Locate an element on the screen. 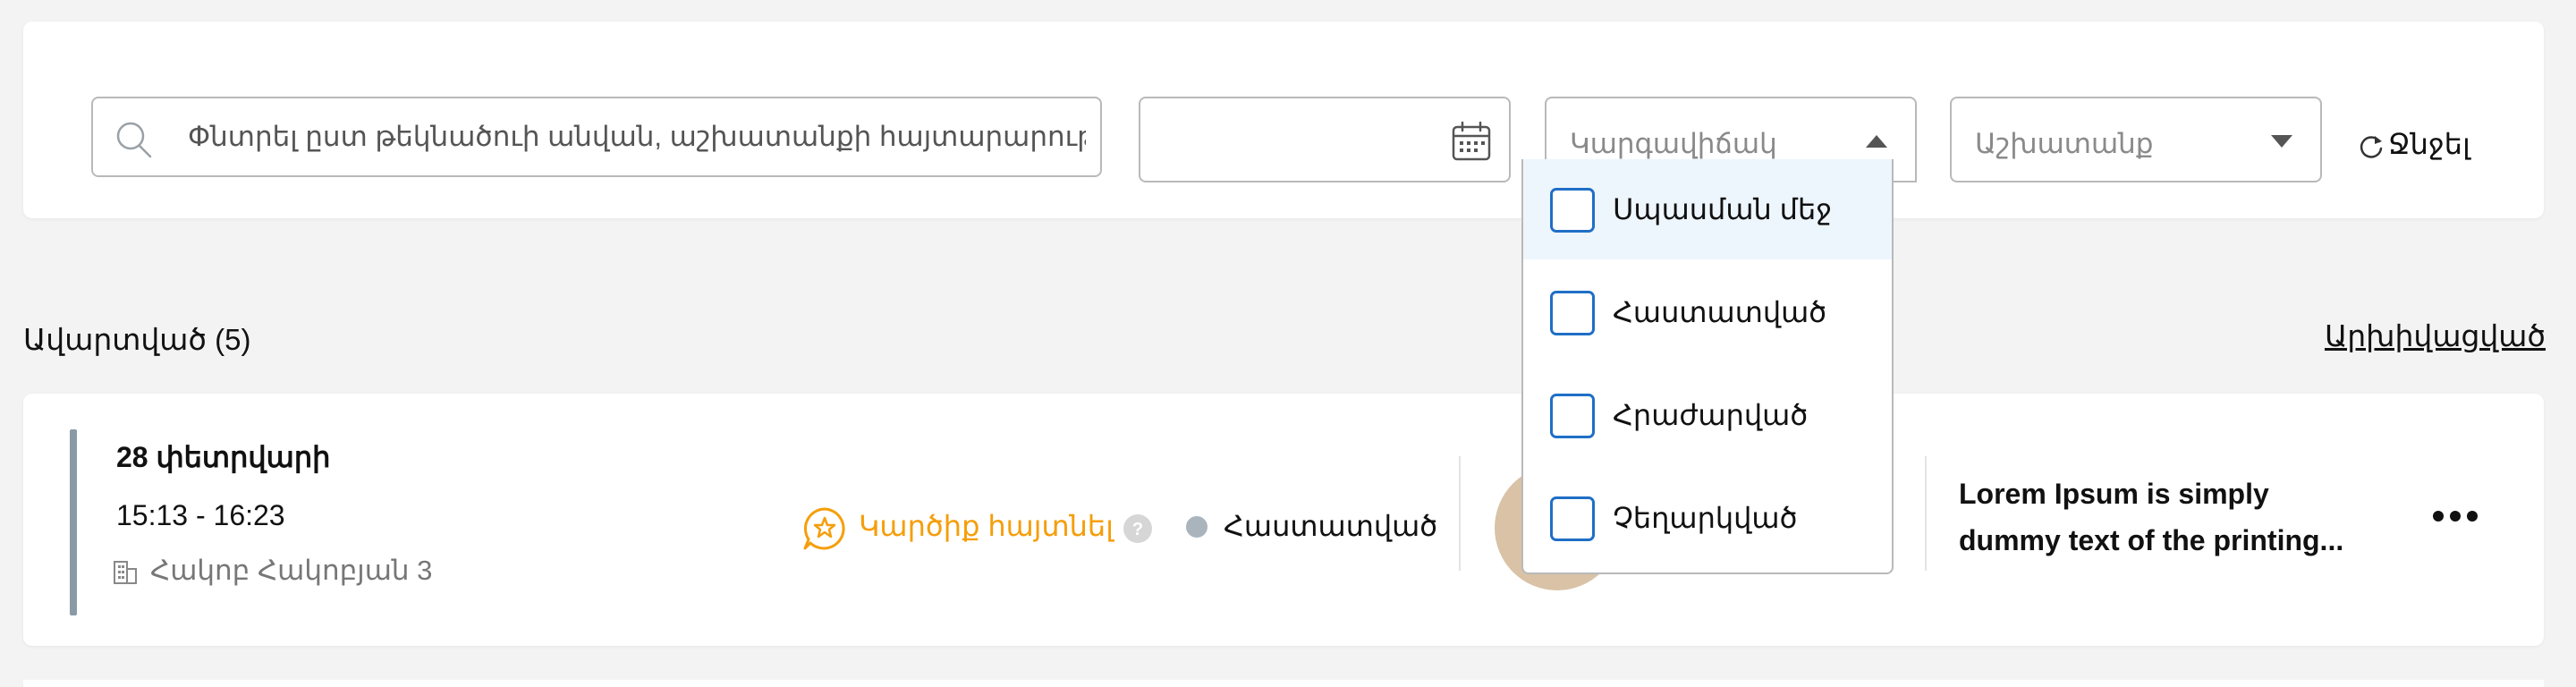 Image resolution: width=2576 pixels, height=687 pixels. interview-address: Հակոբ Հակոբյան 3 is located at coordinates (272, 571).